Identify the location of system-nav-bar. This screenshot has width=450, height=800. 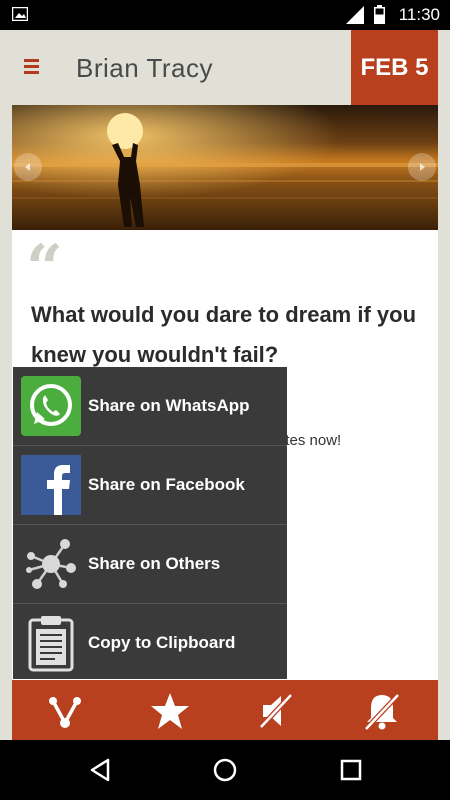
(225, 770).